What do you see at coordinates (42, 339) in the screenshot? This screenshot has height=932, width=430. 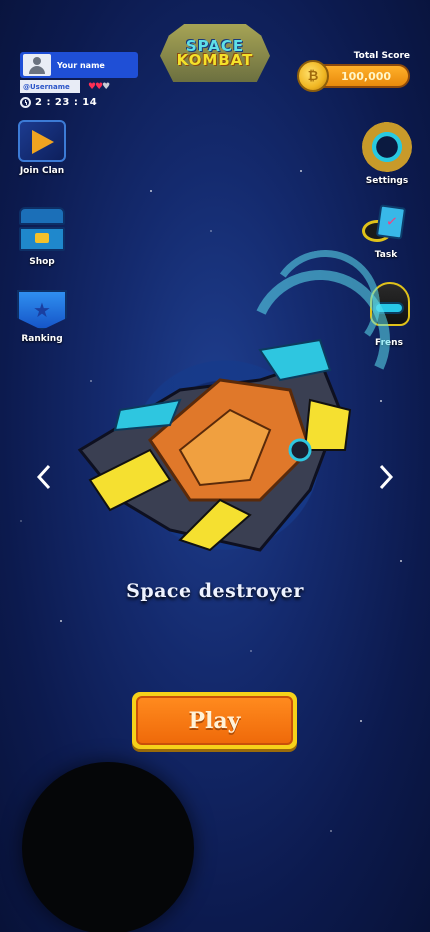 I see `ranking-label: Ranking` at bounding box center [42, 339].